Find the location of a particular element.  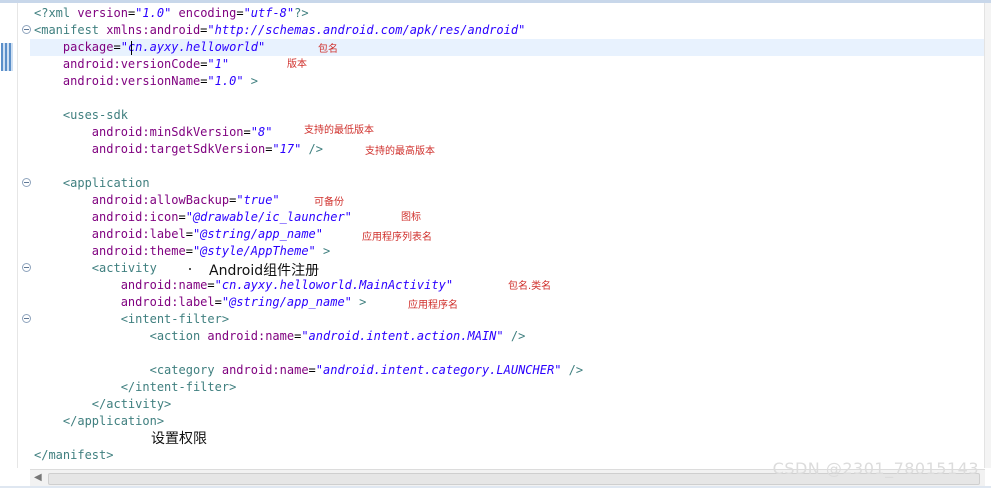

code-line: <activity is located at coordinates (95, 268).